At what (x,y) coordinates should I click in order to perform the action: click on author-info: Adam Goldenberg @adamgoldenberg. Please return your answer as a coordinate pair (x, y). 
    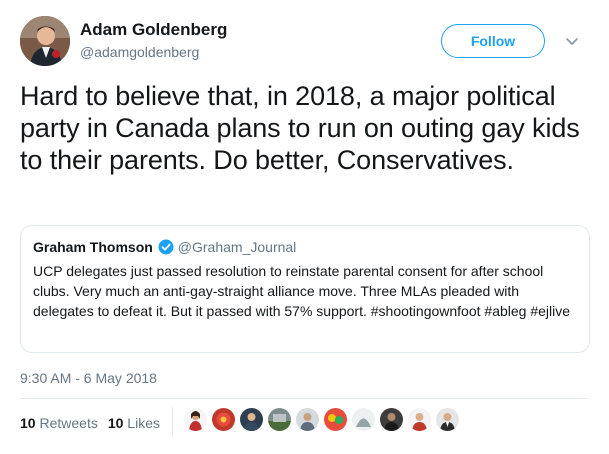
    Looking at the image, I should click on (153, 40).